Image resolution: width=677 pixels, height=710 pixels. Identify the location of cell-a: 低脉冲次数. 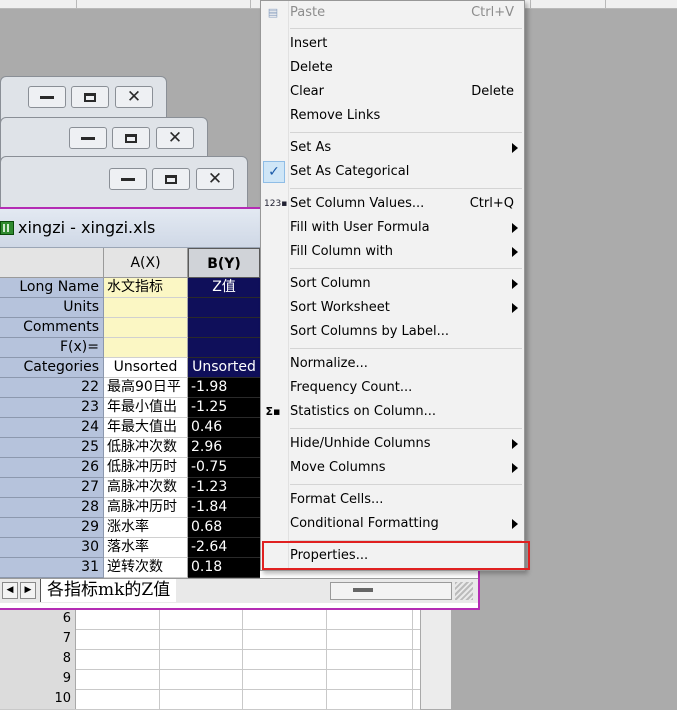
(146, 448).